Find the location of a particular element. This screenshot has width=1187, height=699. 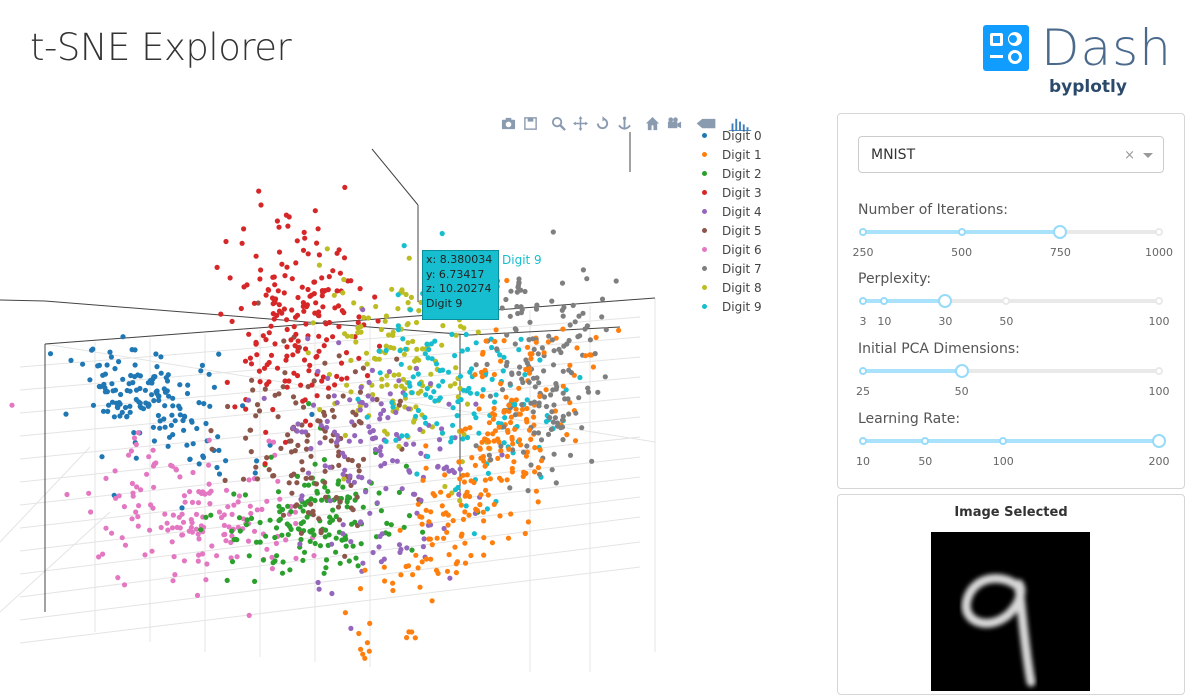

slider: 25 50 100 is located at coordinates (1013, 380).